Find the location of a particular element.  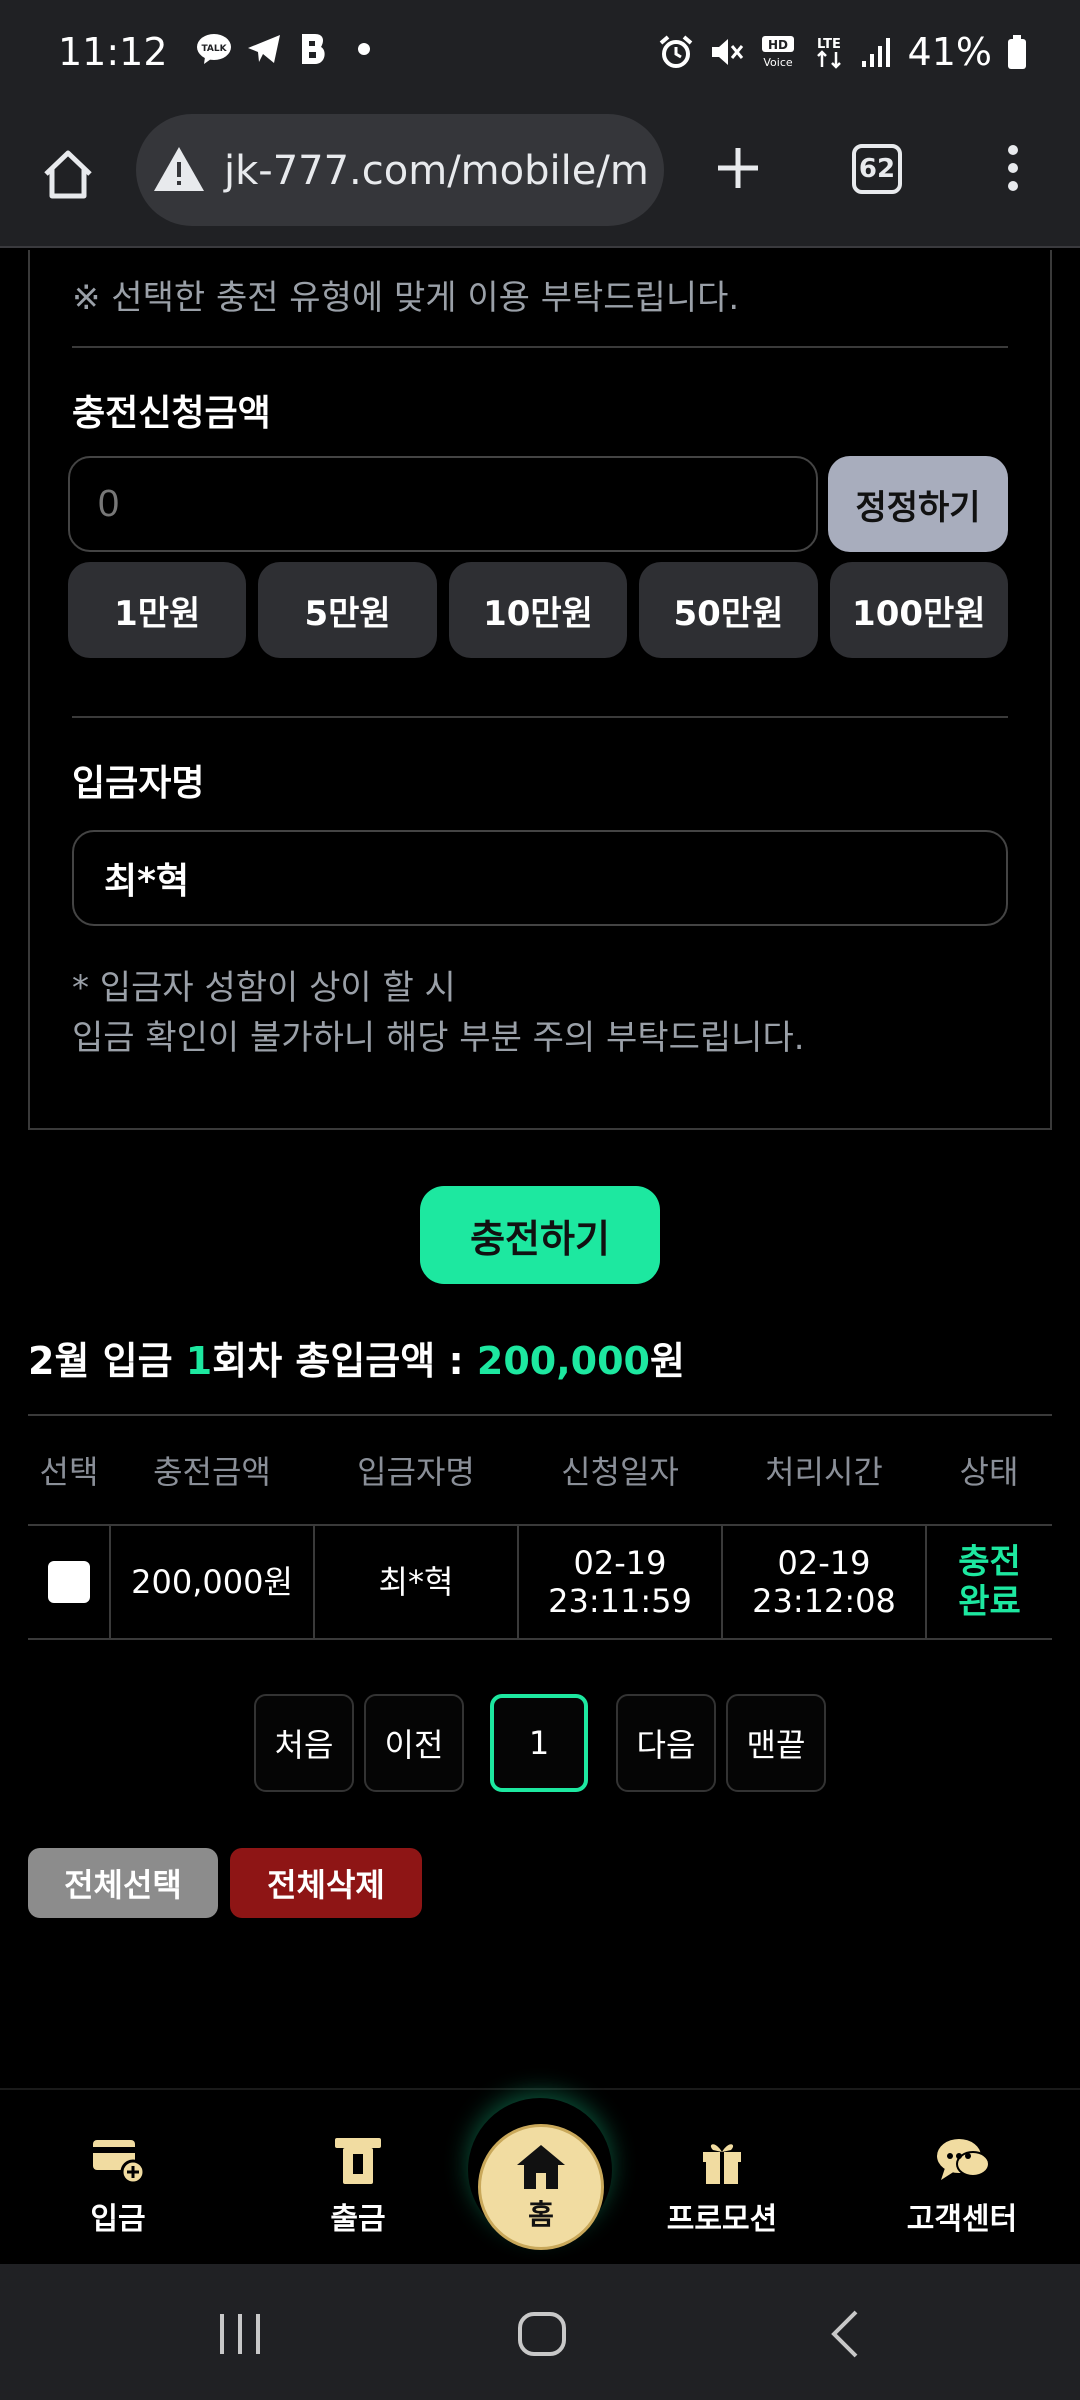

page-current-button: 1 is located at coordinates (539, 1743).